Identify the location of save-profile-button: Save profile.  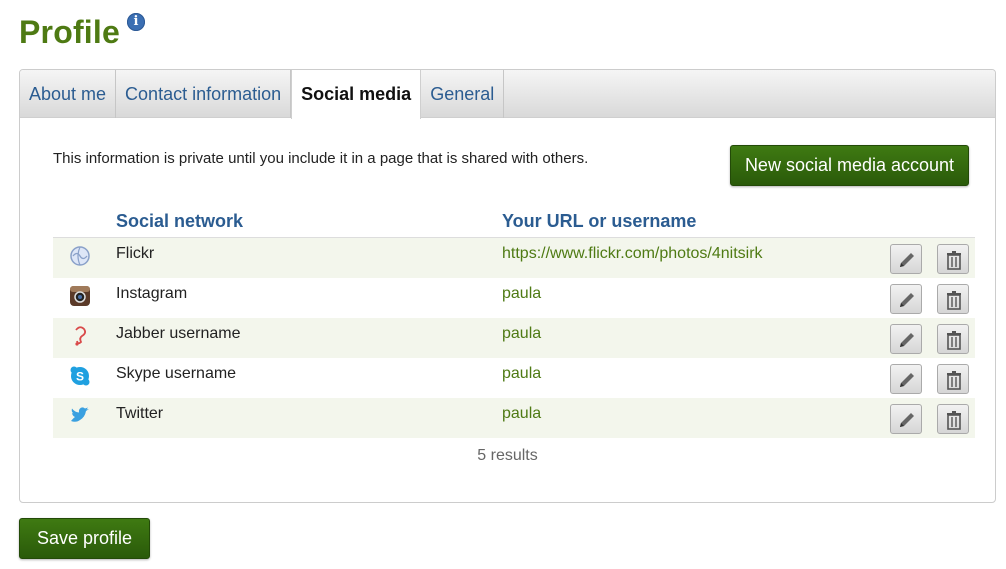
(84, 538).